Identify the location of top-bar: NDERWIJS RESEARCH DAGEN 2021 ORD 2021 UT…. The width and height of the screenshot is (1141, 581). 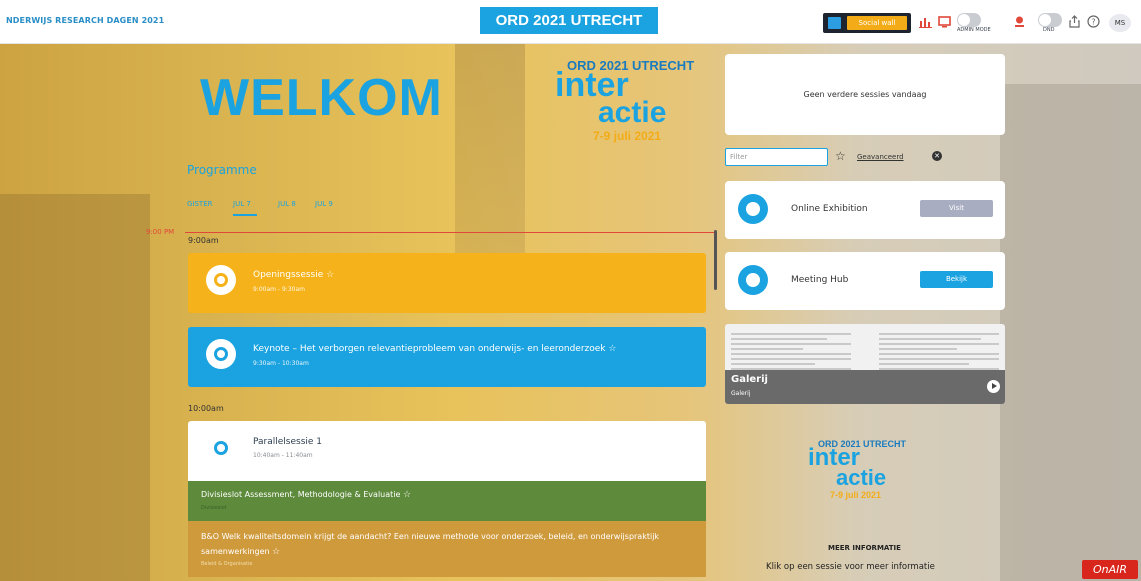
(570, 22).